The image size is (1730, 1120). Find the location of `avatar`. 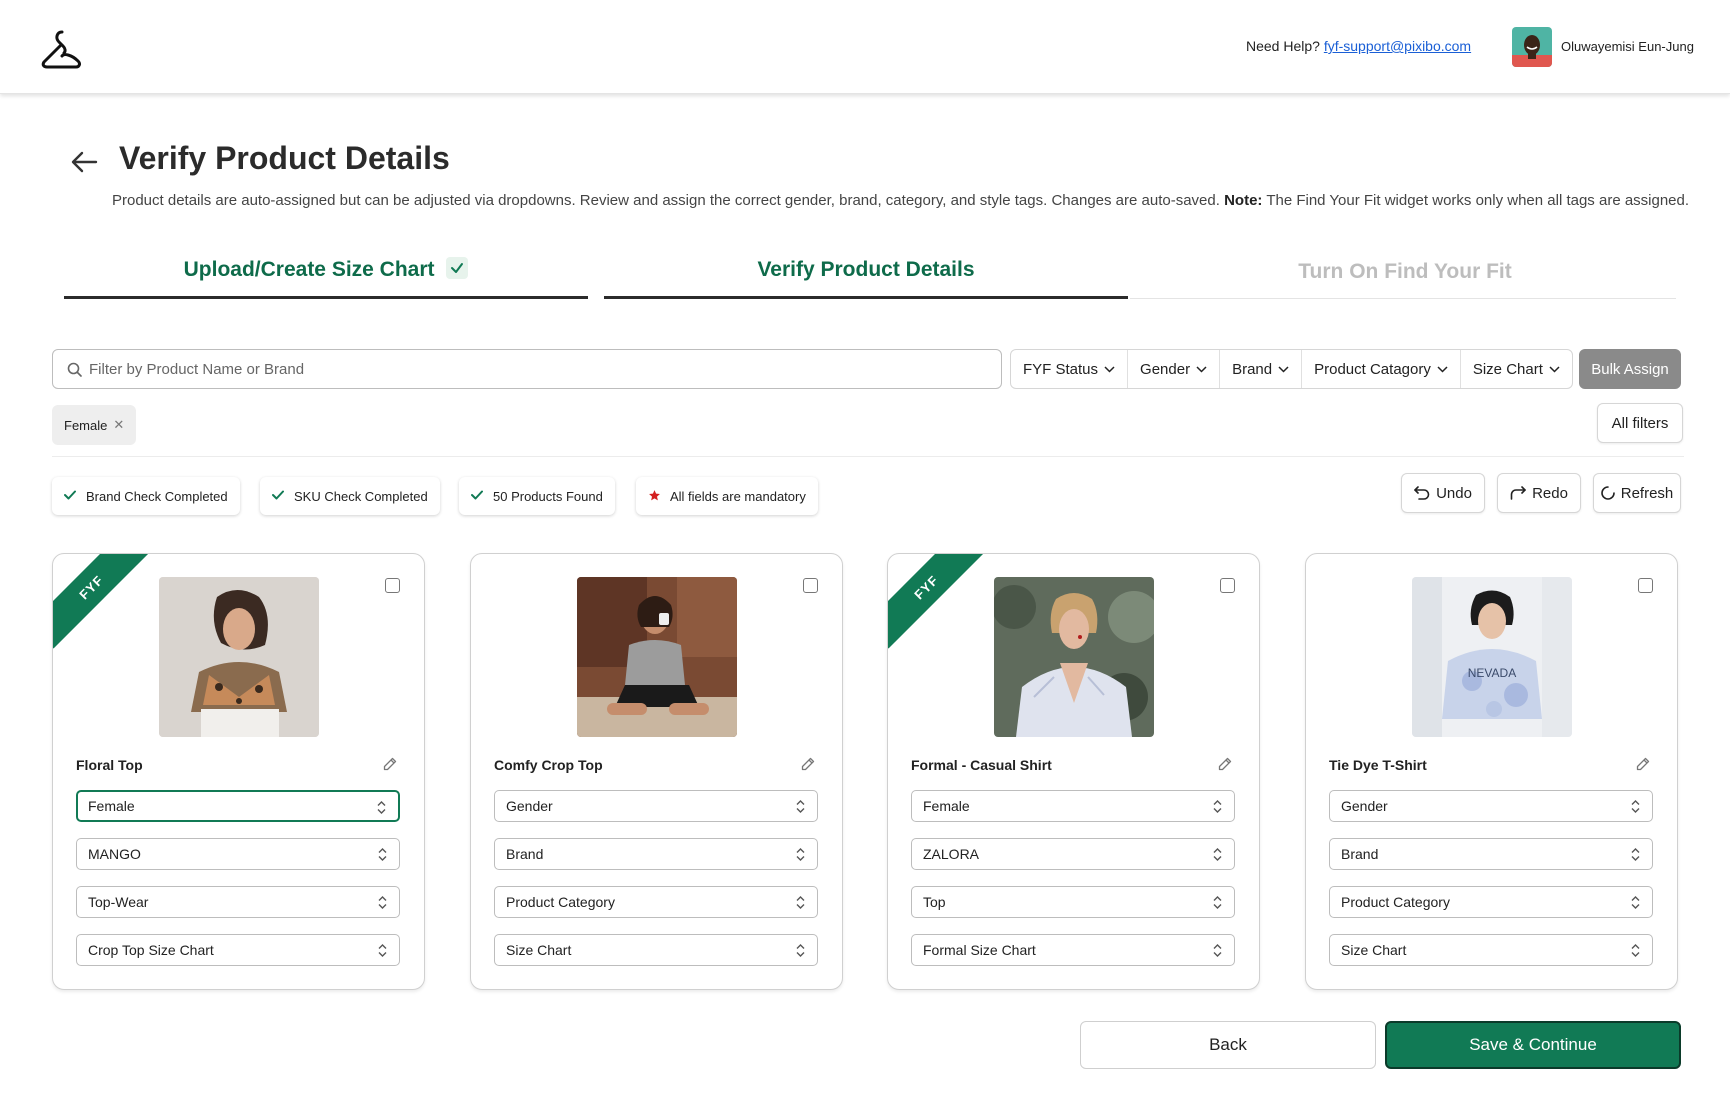

avatar is located at coordinates (1532, 47).